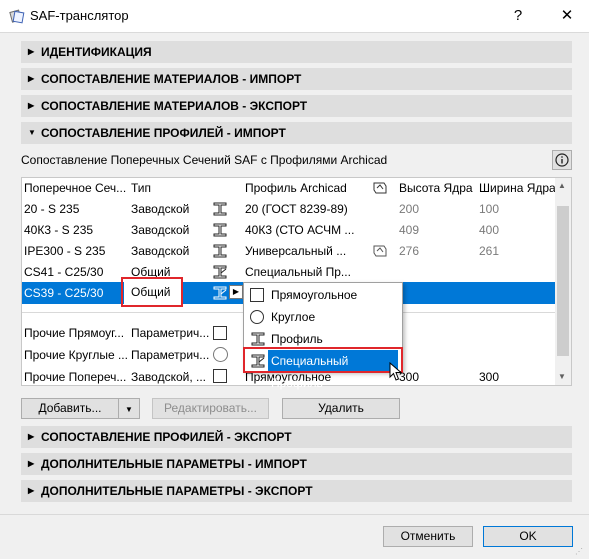 The image size is (589, 559). What do you see at coordinates (396, 371) in the screenshot?
I see `mouse-cursor-icon` at bounding box center [396, 371].